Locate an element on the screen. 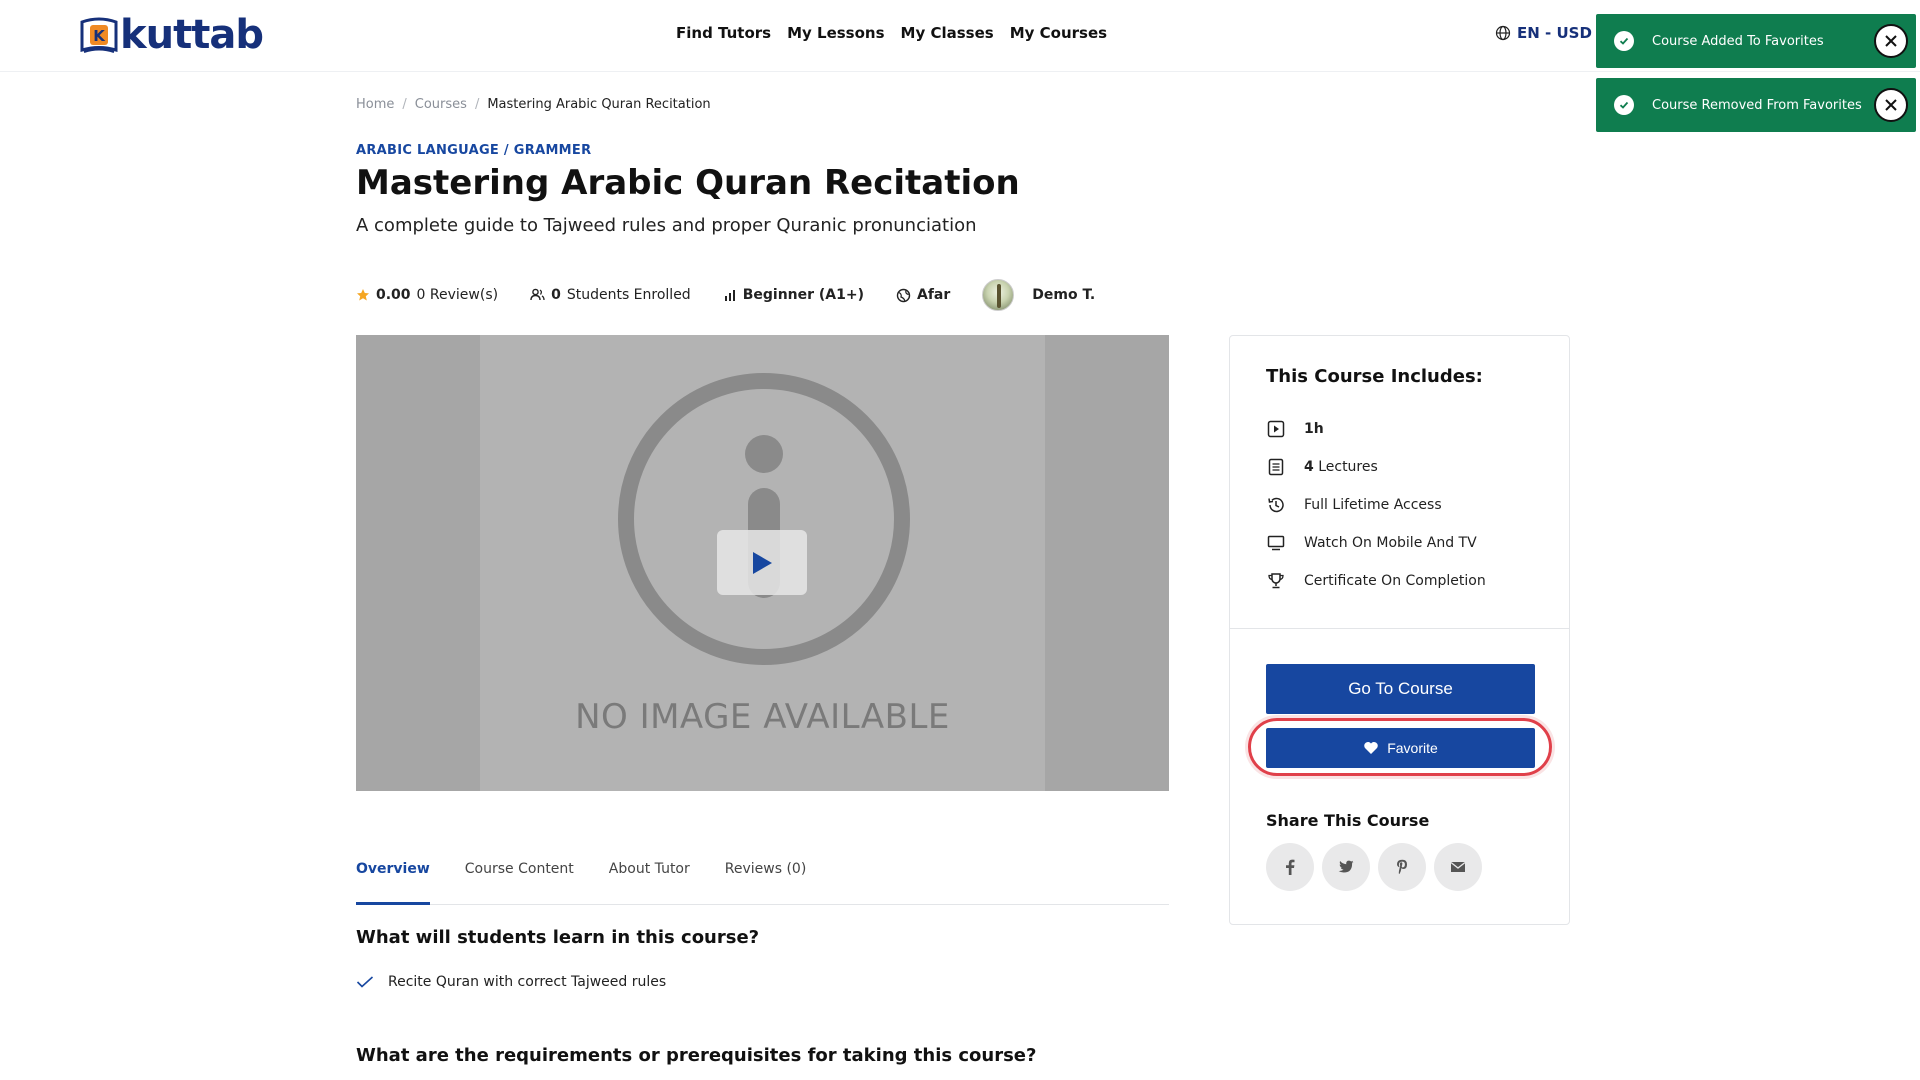 This screenshot has width=1920, height=1080. card-divider is located at coordinates (1399, 628).